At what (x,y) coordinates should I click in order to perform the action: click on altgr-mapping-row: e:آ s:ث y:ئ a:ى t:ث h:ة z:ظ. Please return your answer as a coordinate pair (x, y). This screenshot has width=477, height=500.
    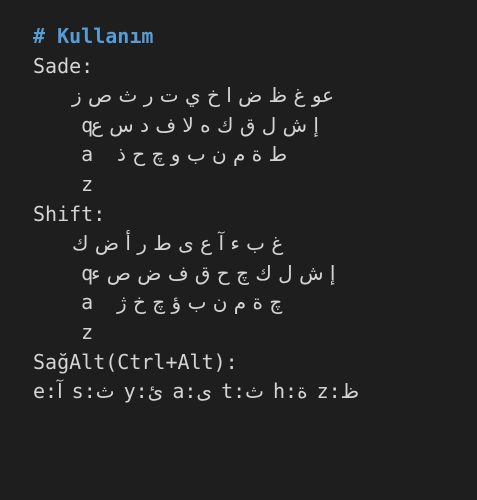
    Looking at the image, I should click on (255, 392).